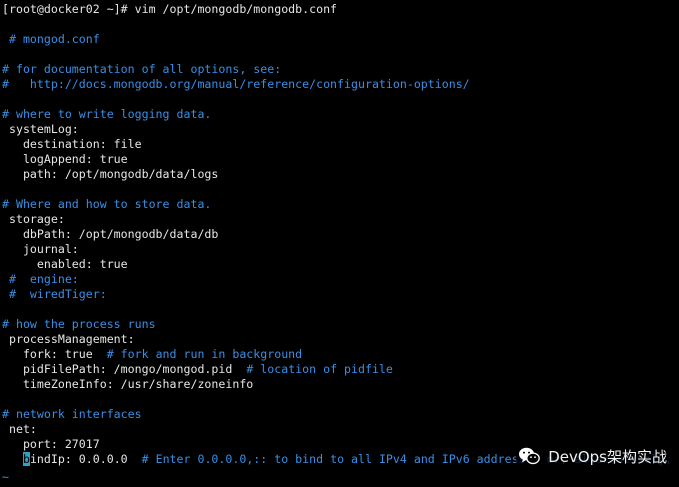 This screenshot has height=487, width=679. I want to click on config-text: timeZoneInfo: /usr/share/zoneinfo, so click(128, 384).